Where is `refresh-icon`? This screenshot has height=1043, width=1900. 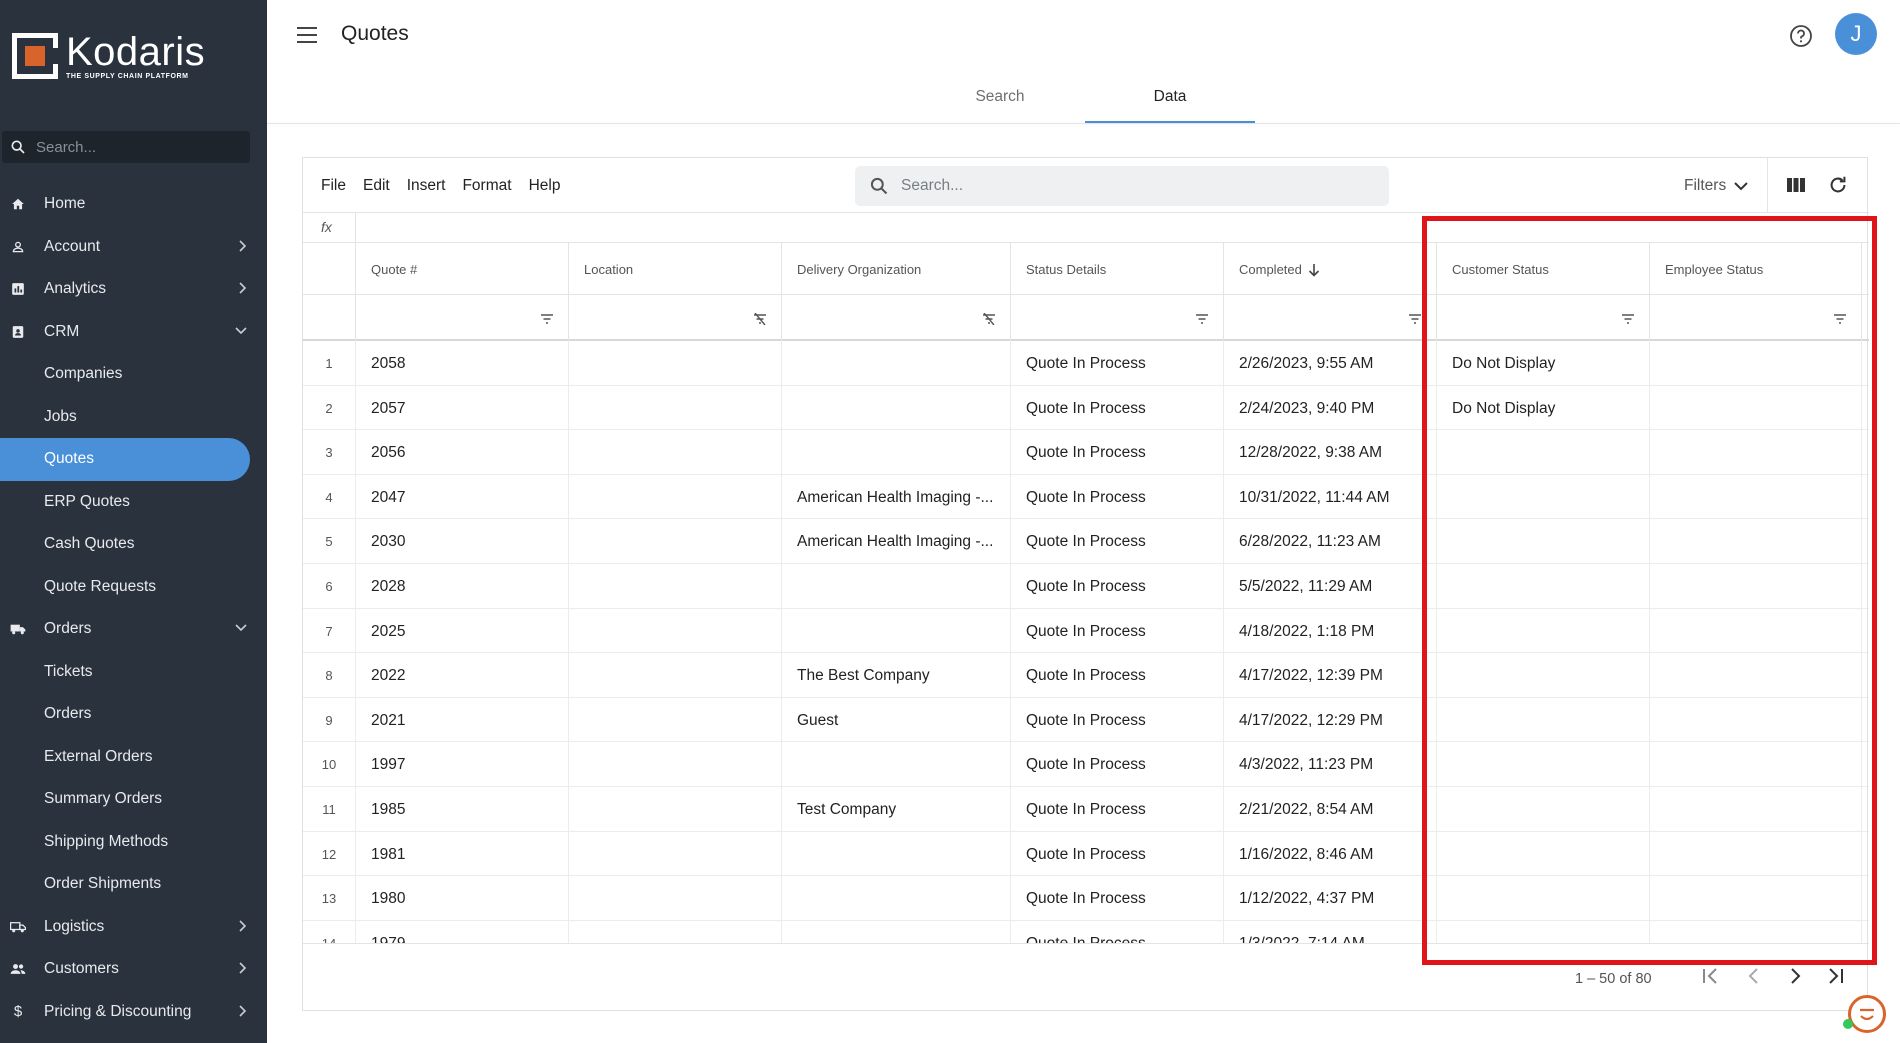 refresh-icon is located at coordinates (1838, 185).